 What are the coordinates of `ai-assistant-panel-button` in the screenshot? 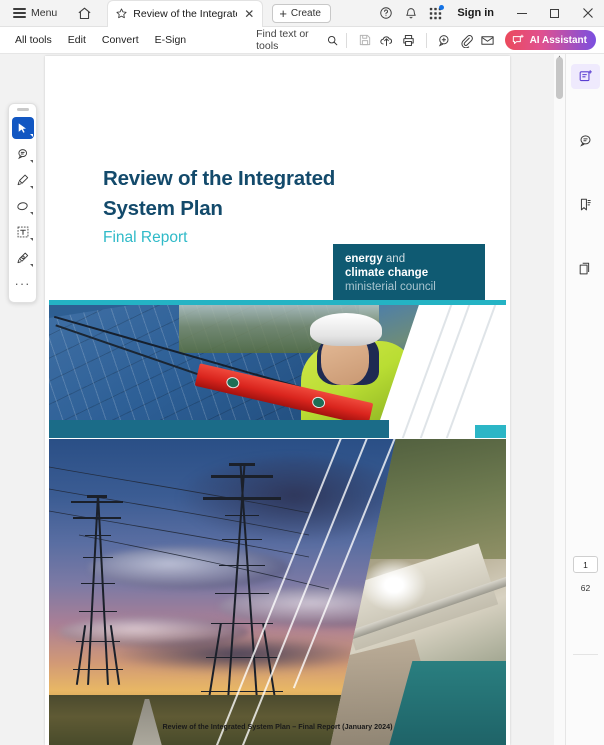 It's located at (585, 76).